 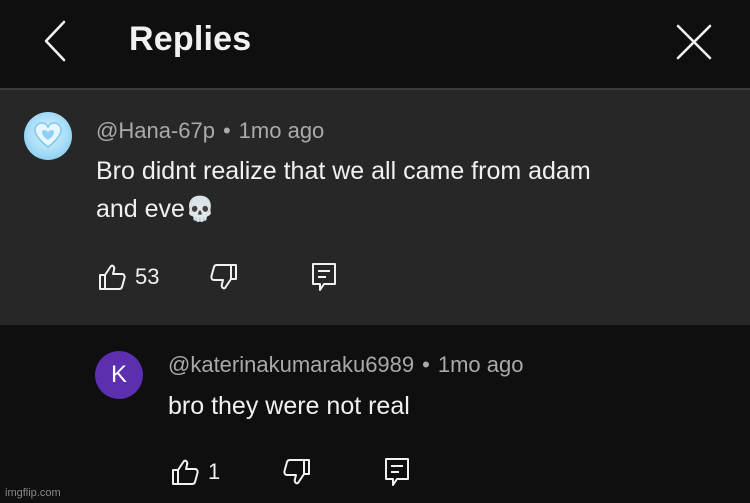 I want to click on heart-icon, so click(x=48, y=135).